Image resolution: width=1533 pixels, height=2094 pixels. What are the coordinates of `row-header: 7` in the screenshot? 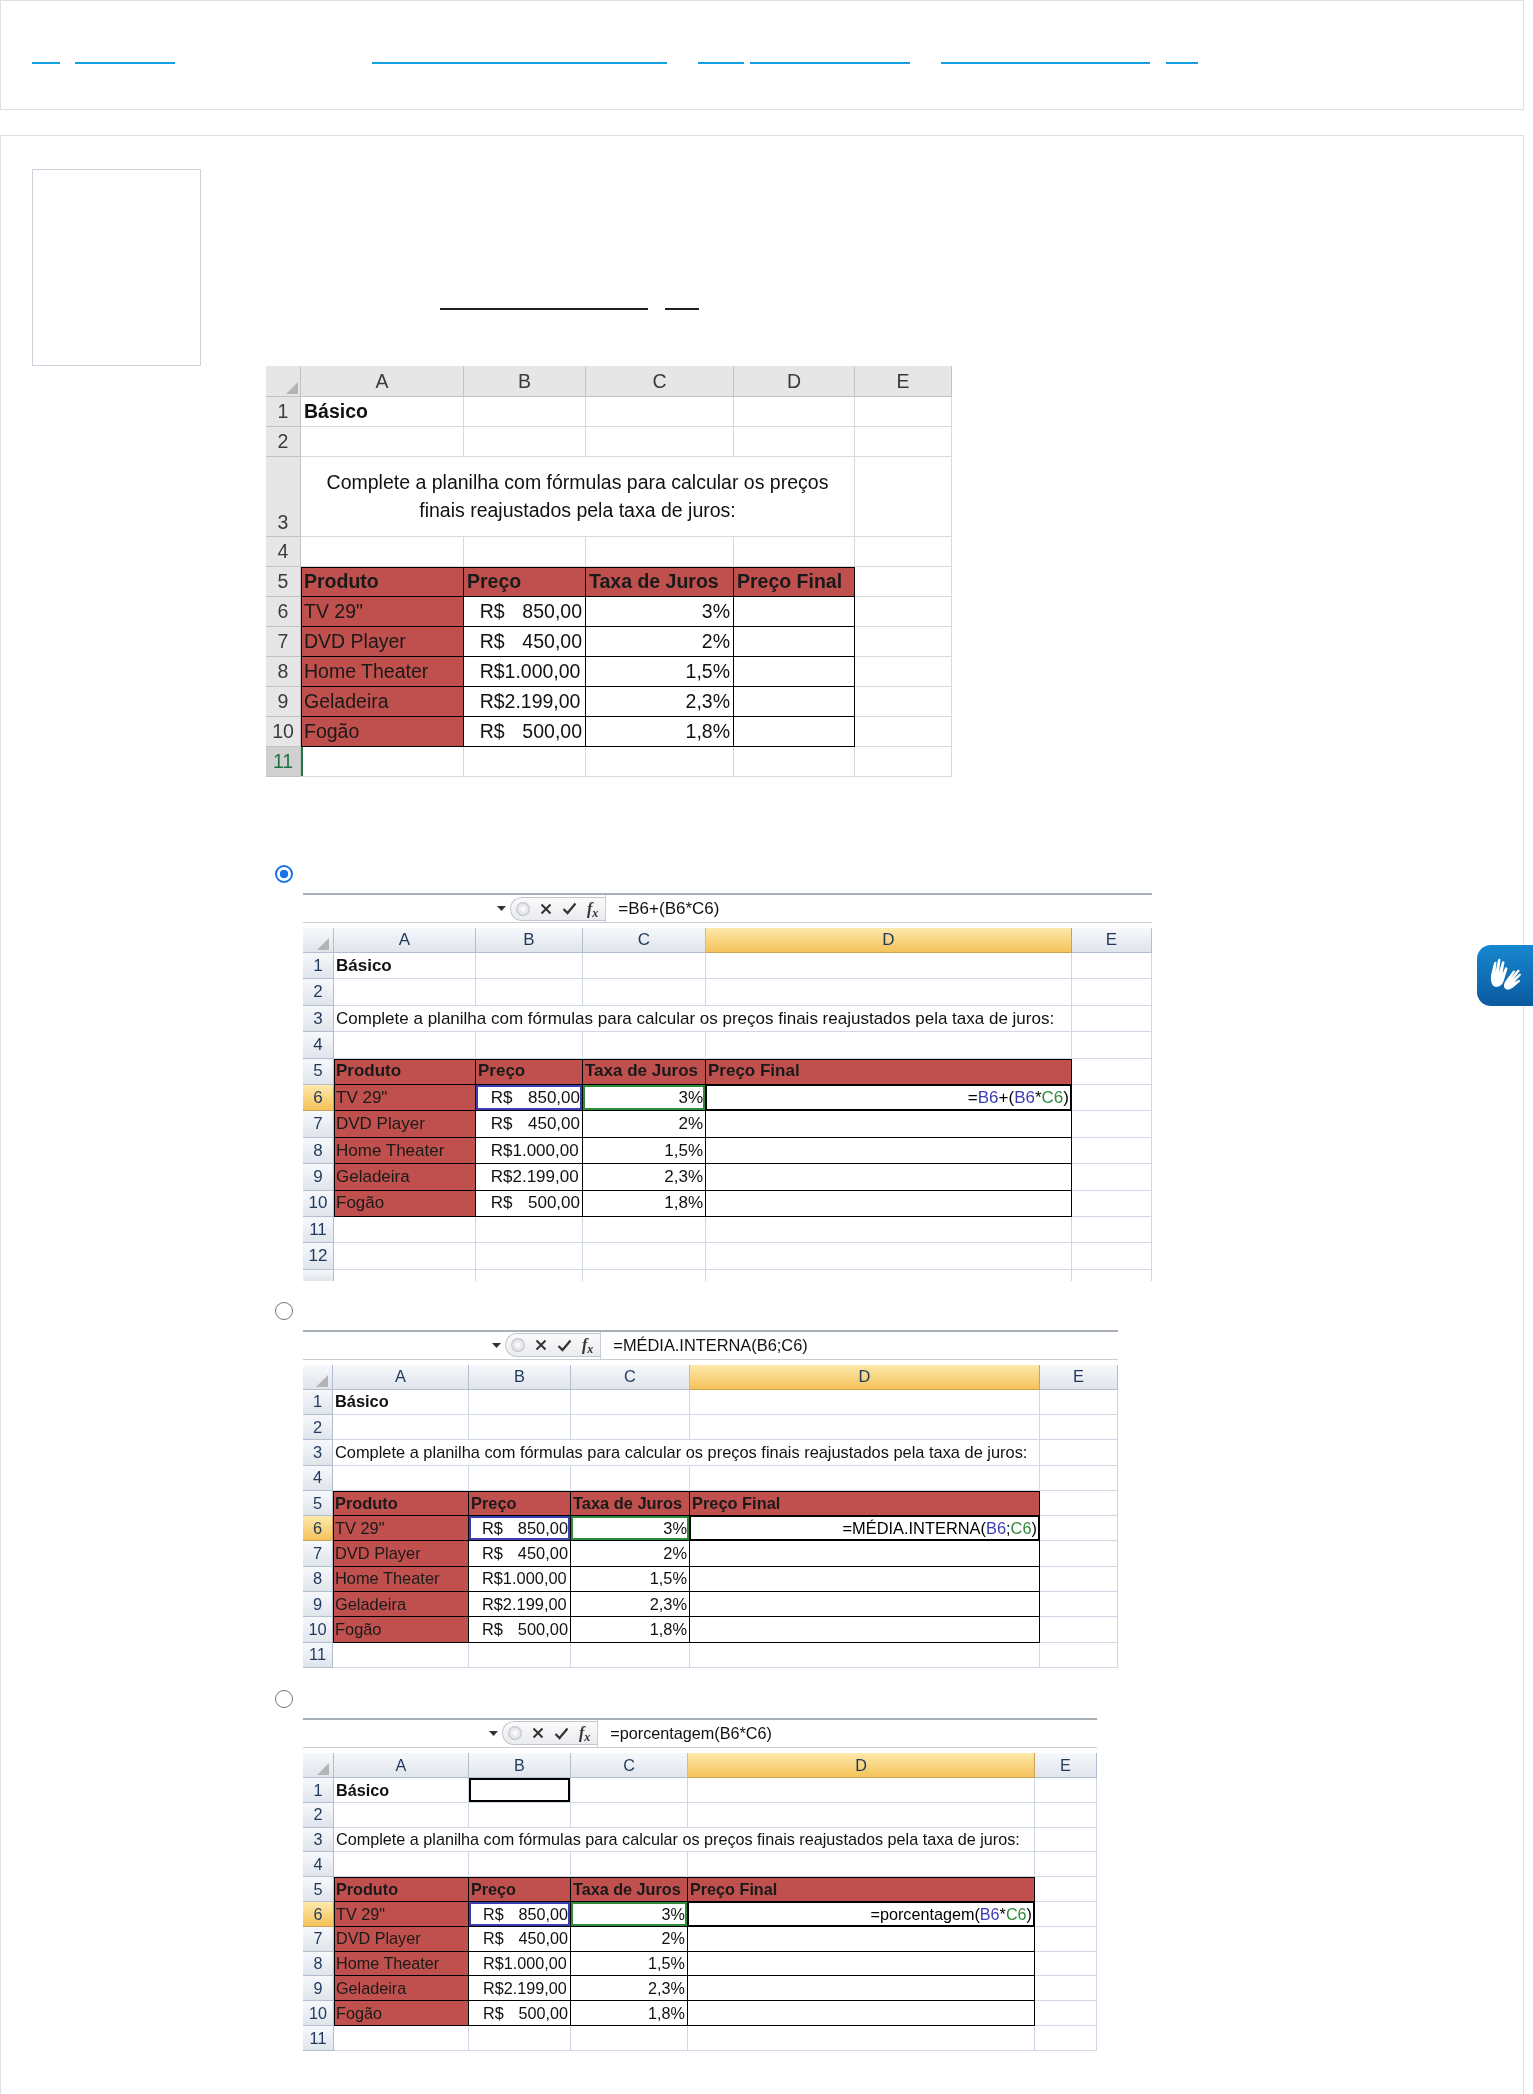 It's located at (318, 1124).